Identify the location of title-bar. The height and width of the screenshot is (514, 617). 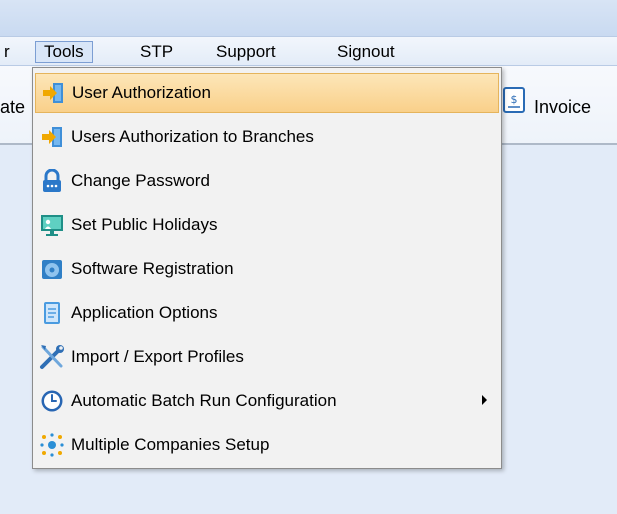
(308, 18).